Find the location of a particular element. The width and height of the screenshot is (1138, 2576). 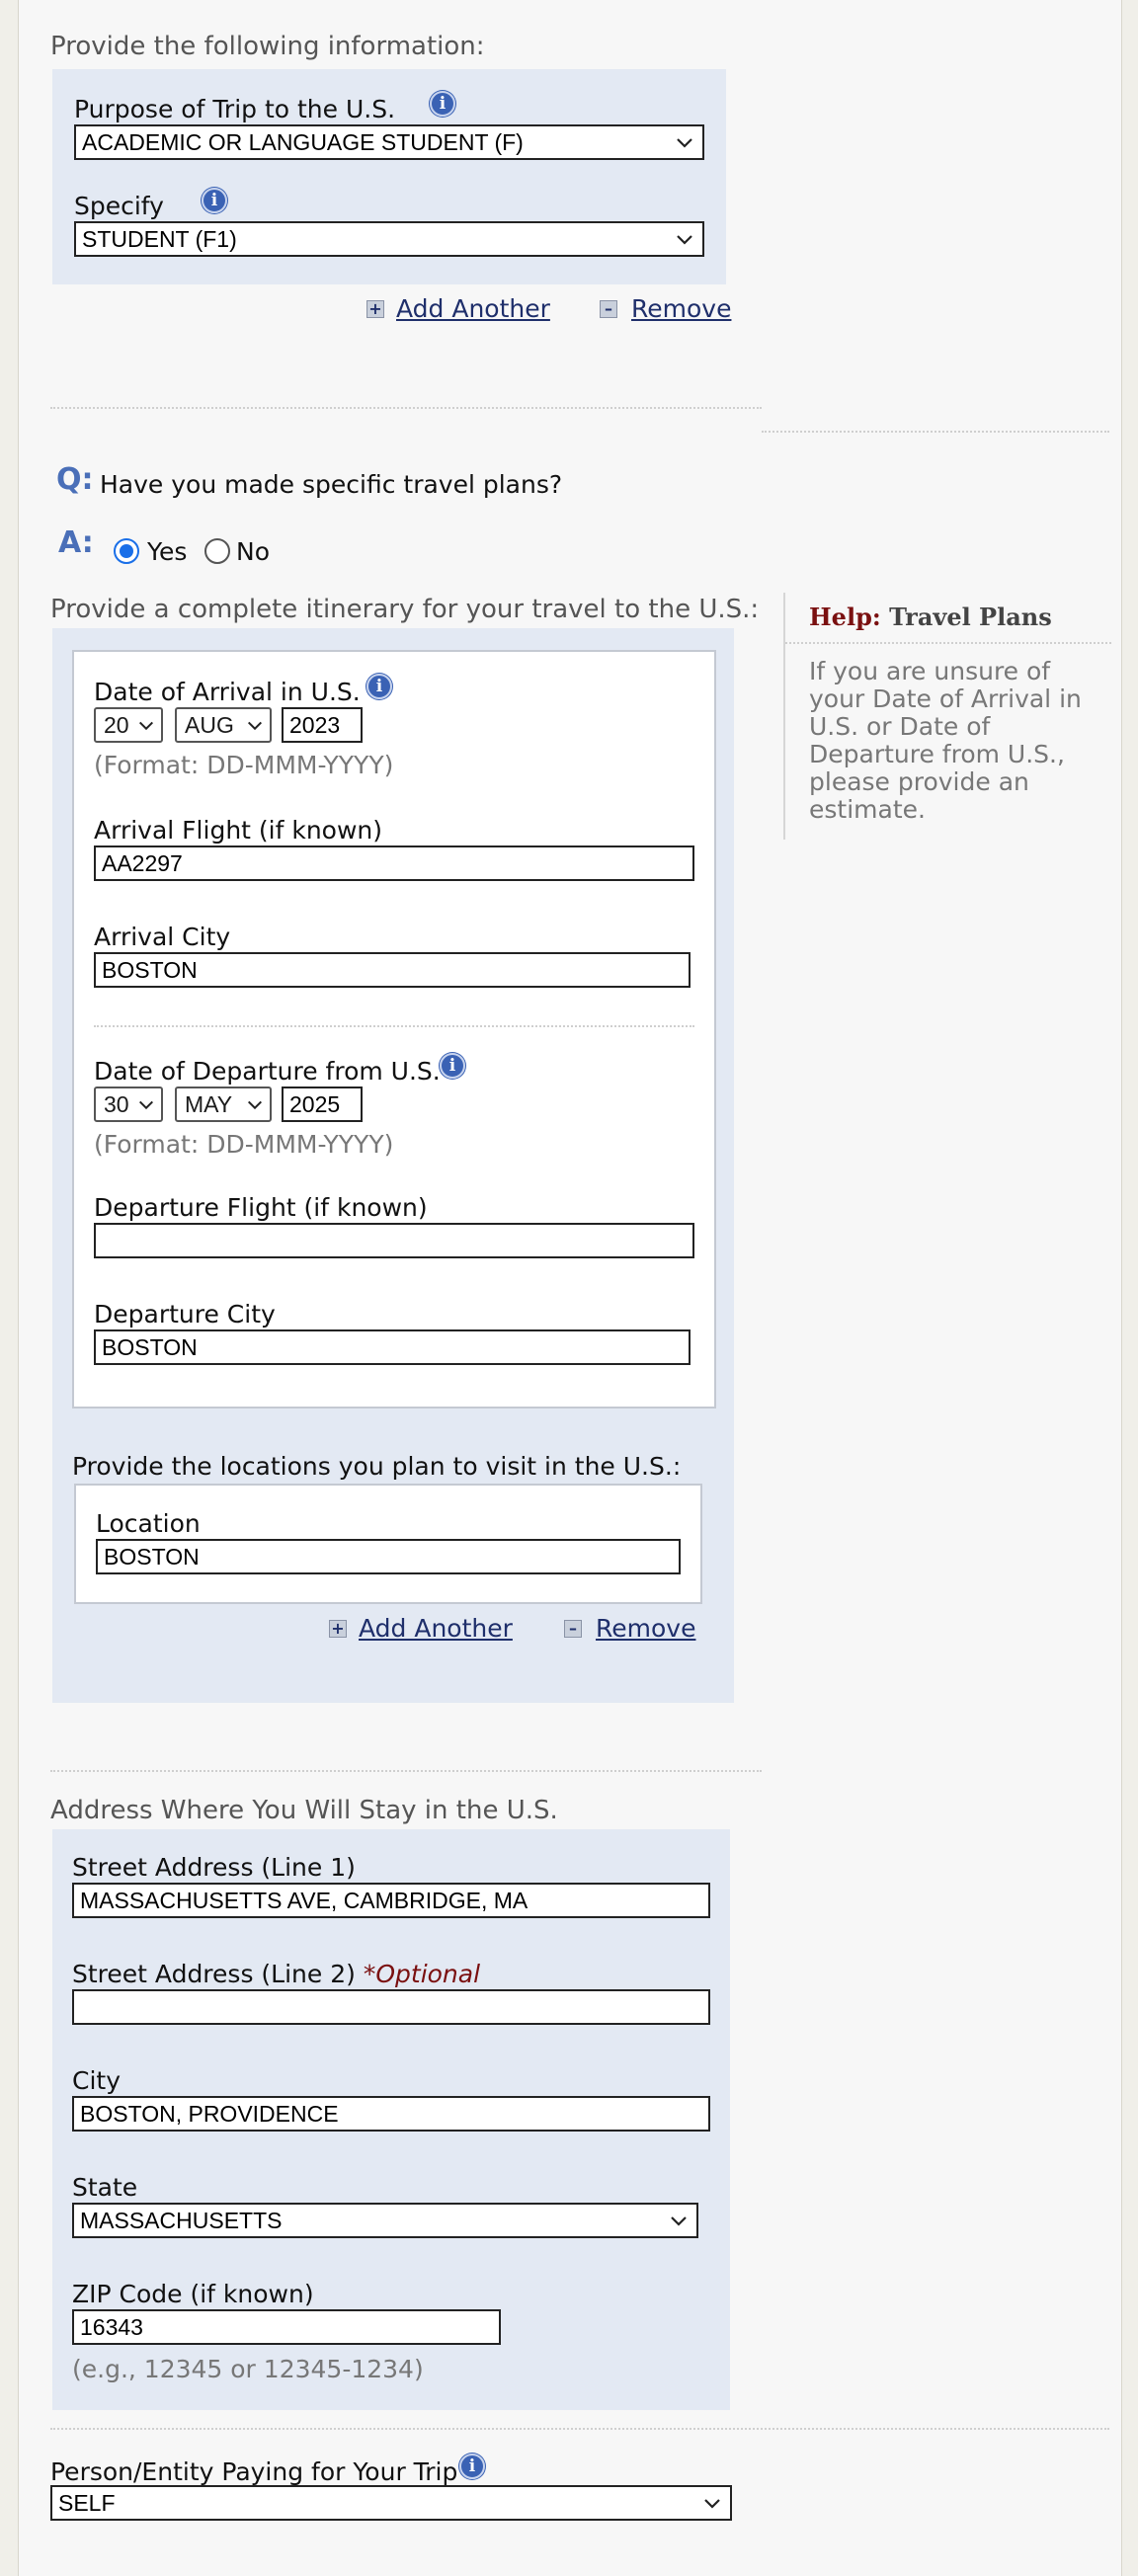

help-title: Help: Travel Plans is located at coordinates (930, 617).